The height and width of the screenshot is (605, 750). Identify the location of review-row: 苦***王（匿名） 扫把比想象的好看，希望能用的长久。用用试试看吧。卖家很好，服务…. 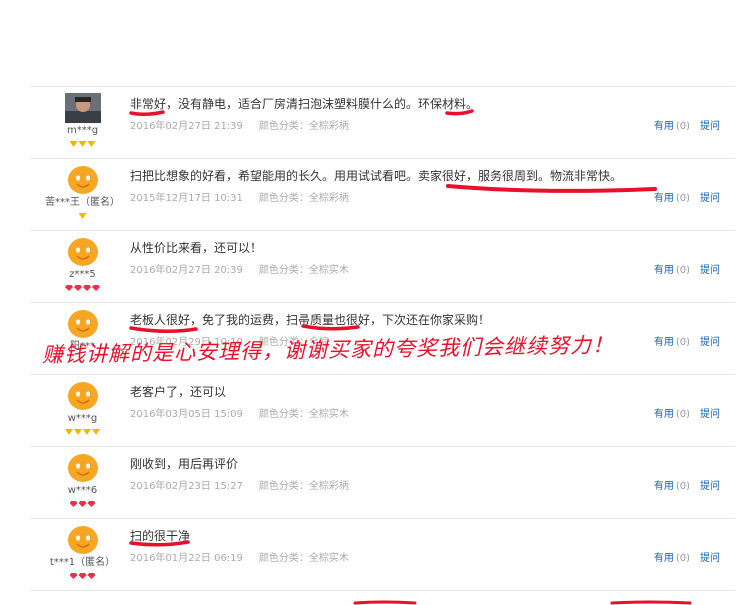
(382, 195).